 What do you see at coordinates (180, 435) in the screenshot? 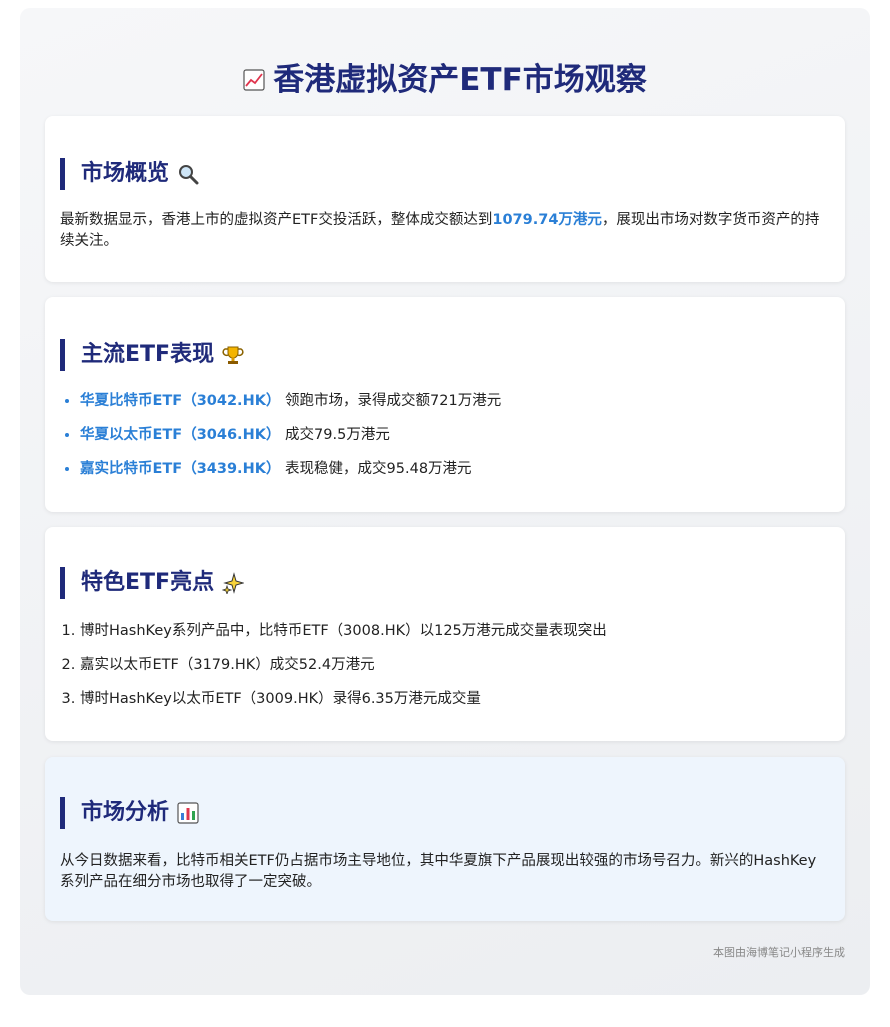
I see `etf-name: 华夏以太币ETF（3046.HK）` at bounding box center [180, 435].